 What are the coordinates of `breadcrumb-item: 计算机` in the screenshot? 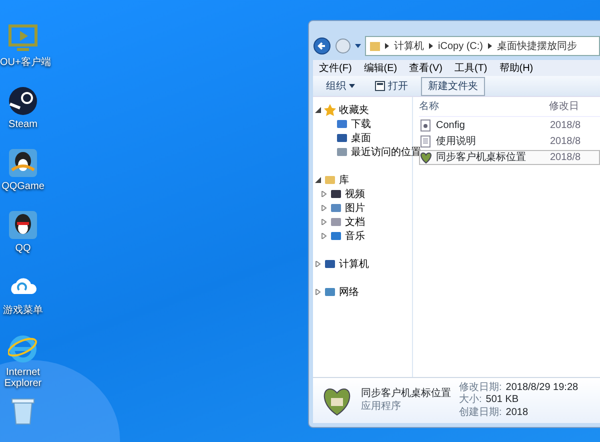 It's located at (409, 46).